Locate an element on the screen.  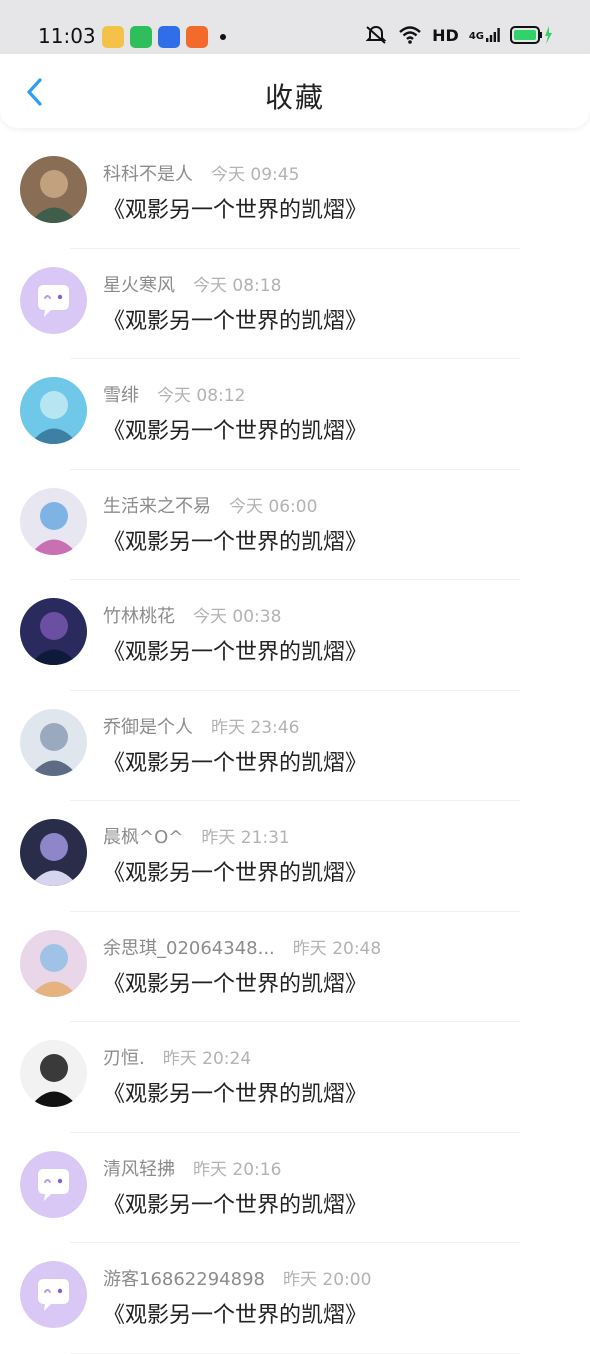
user-name: 科科不是人 is located at coordinates (148, 173).